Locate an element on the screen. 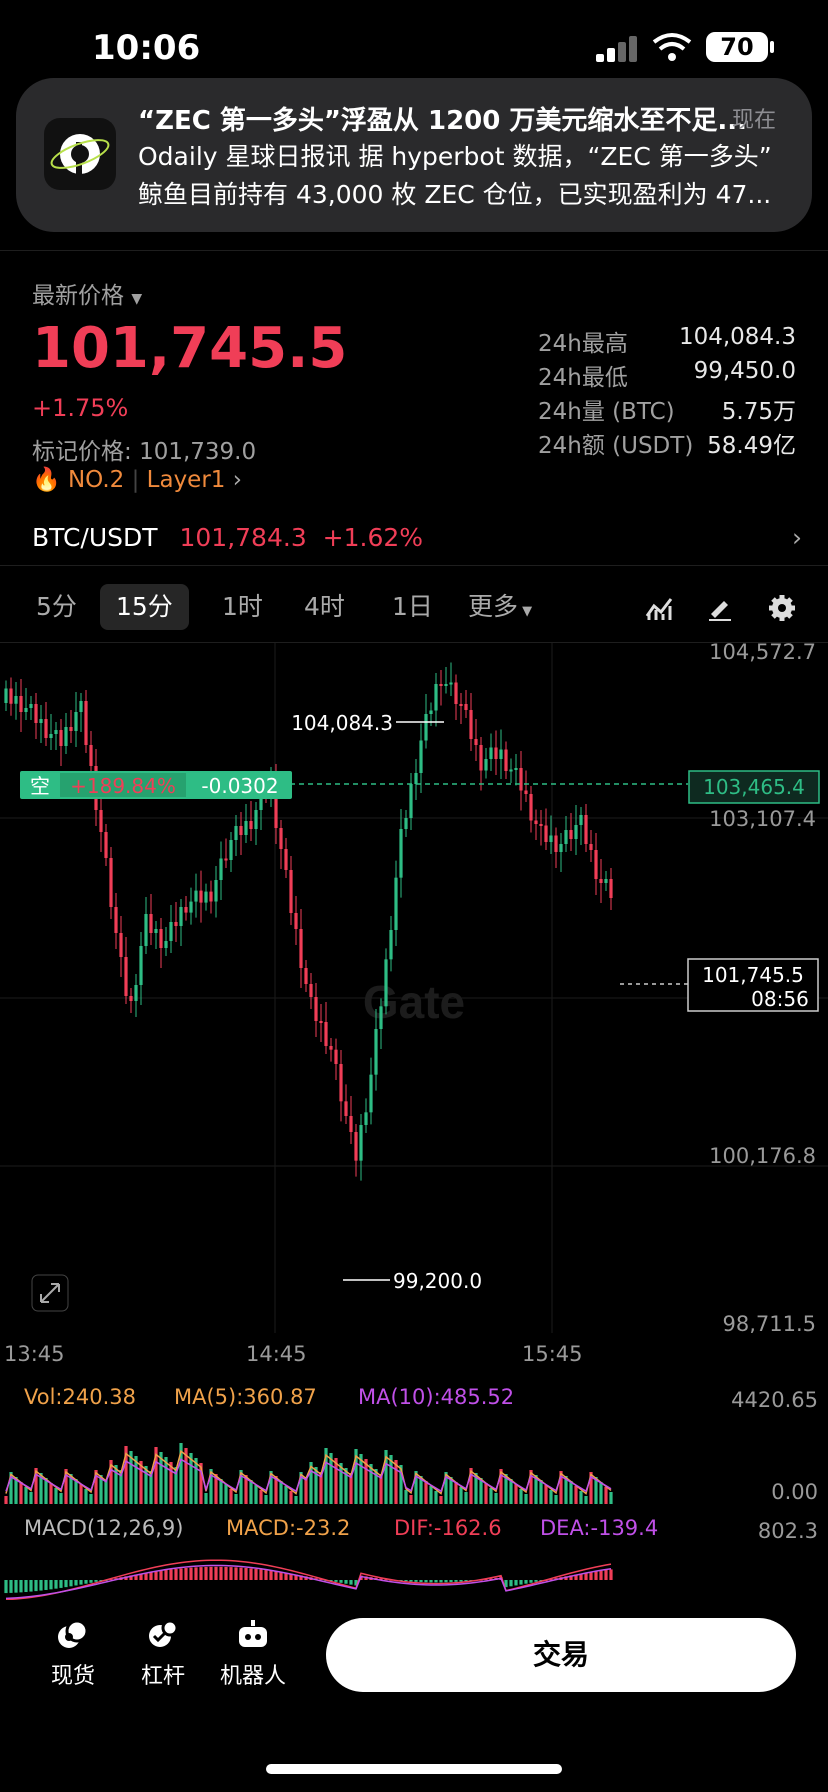  nav-spot: 现货 is located at coordinates (73, 1654).